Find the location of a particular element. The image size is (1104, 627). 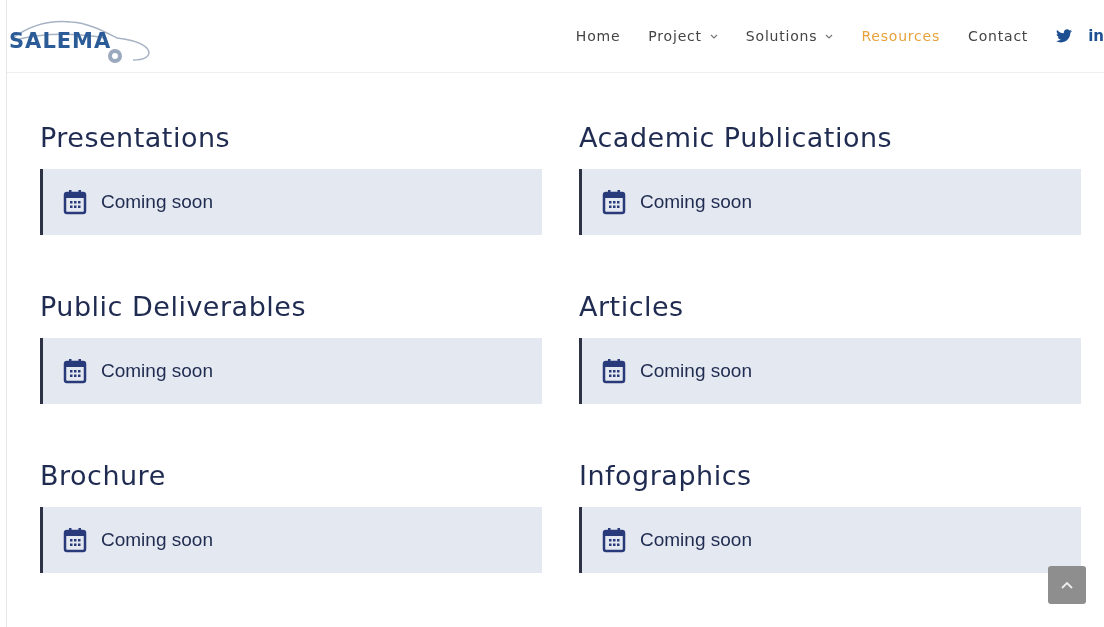

section-heading: Presentations is located at coordinates (136, 138).